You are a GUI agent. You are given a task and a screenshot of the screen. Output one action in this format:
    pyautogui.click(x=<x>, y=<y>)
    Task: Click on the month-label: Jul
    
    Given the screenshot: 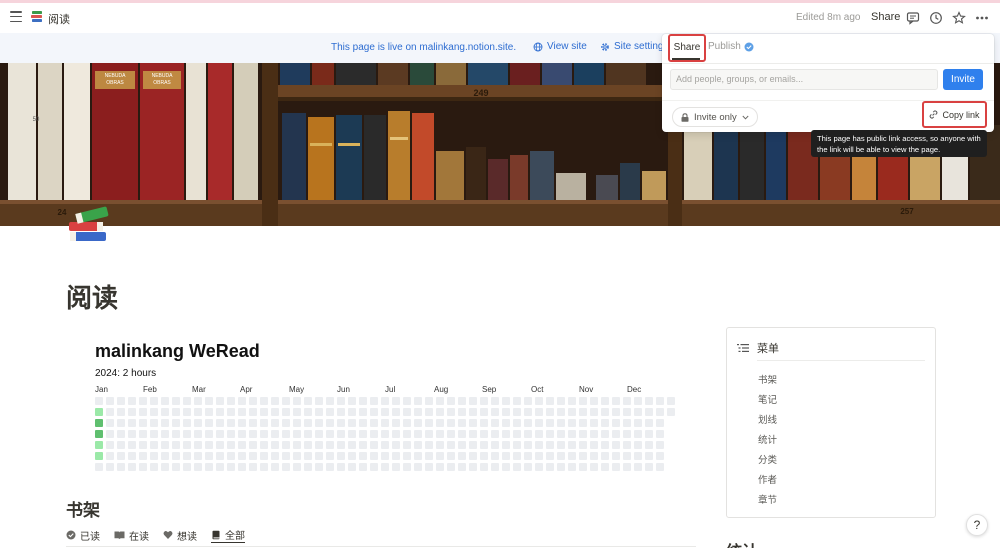 What is the action you would take?
    pyautogui.click(x=390, y=389)
    